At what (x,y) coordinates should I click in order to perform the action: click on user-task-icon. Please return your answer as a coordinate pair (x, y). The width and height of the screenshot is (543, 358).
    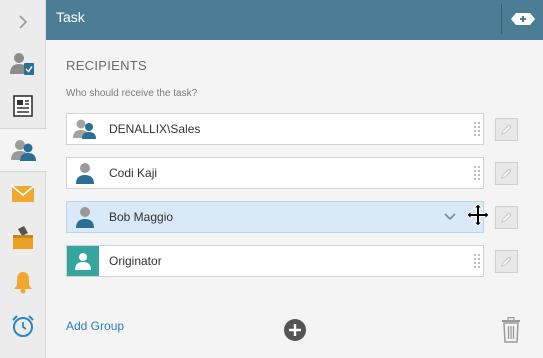
    Looking at the image, I should click on (22, 64).